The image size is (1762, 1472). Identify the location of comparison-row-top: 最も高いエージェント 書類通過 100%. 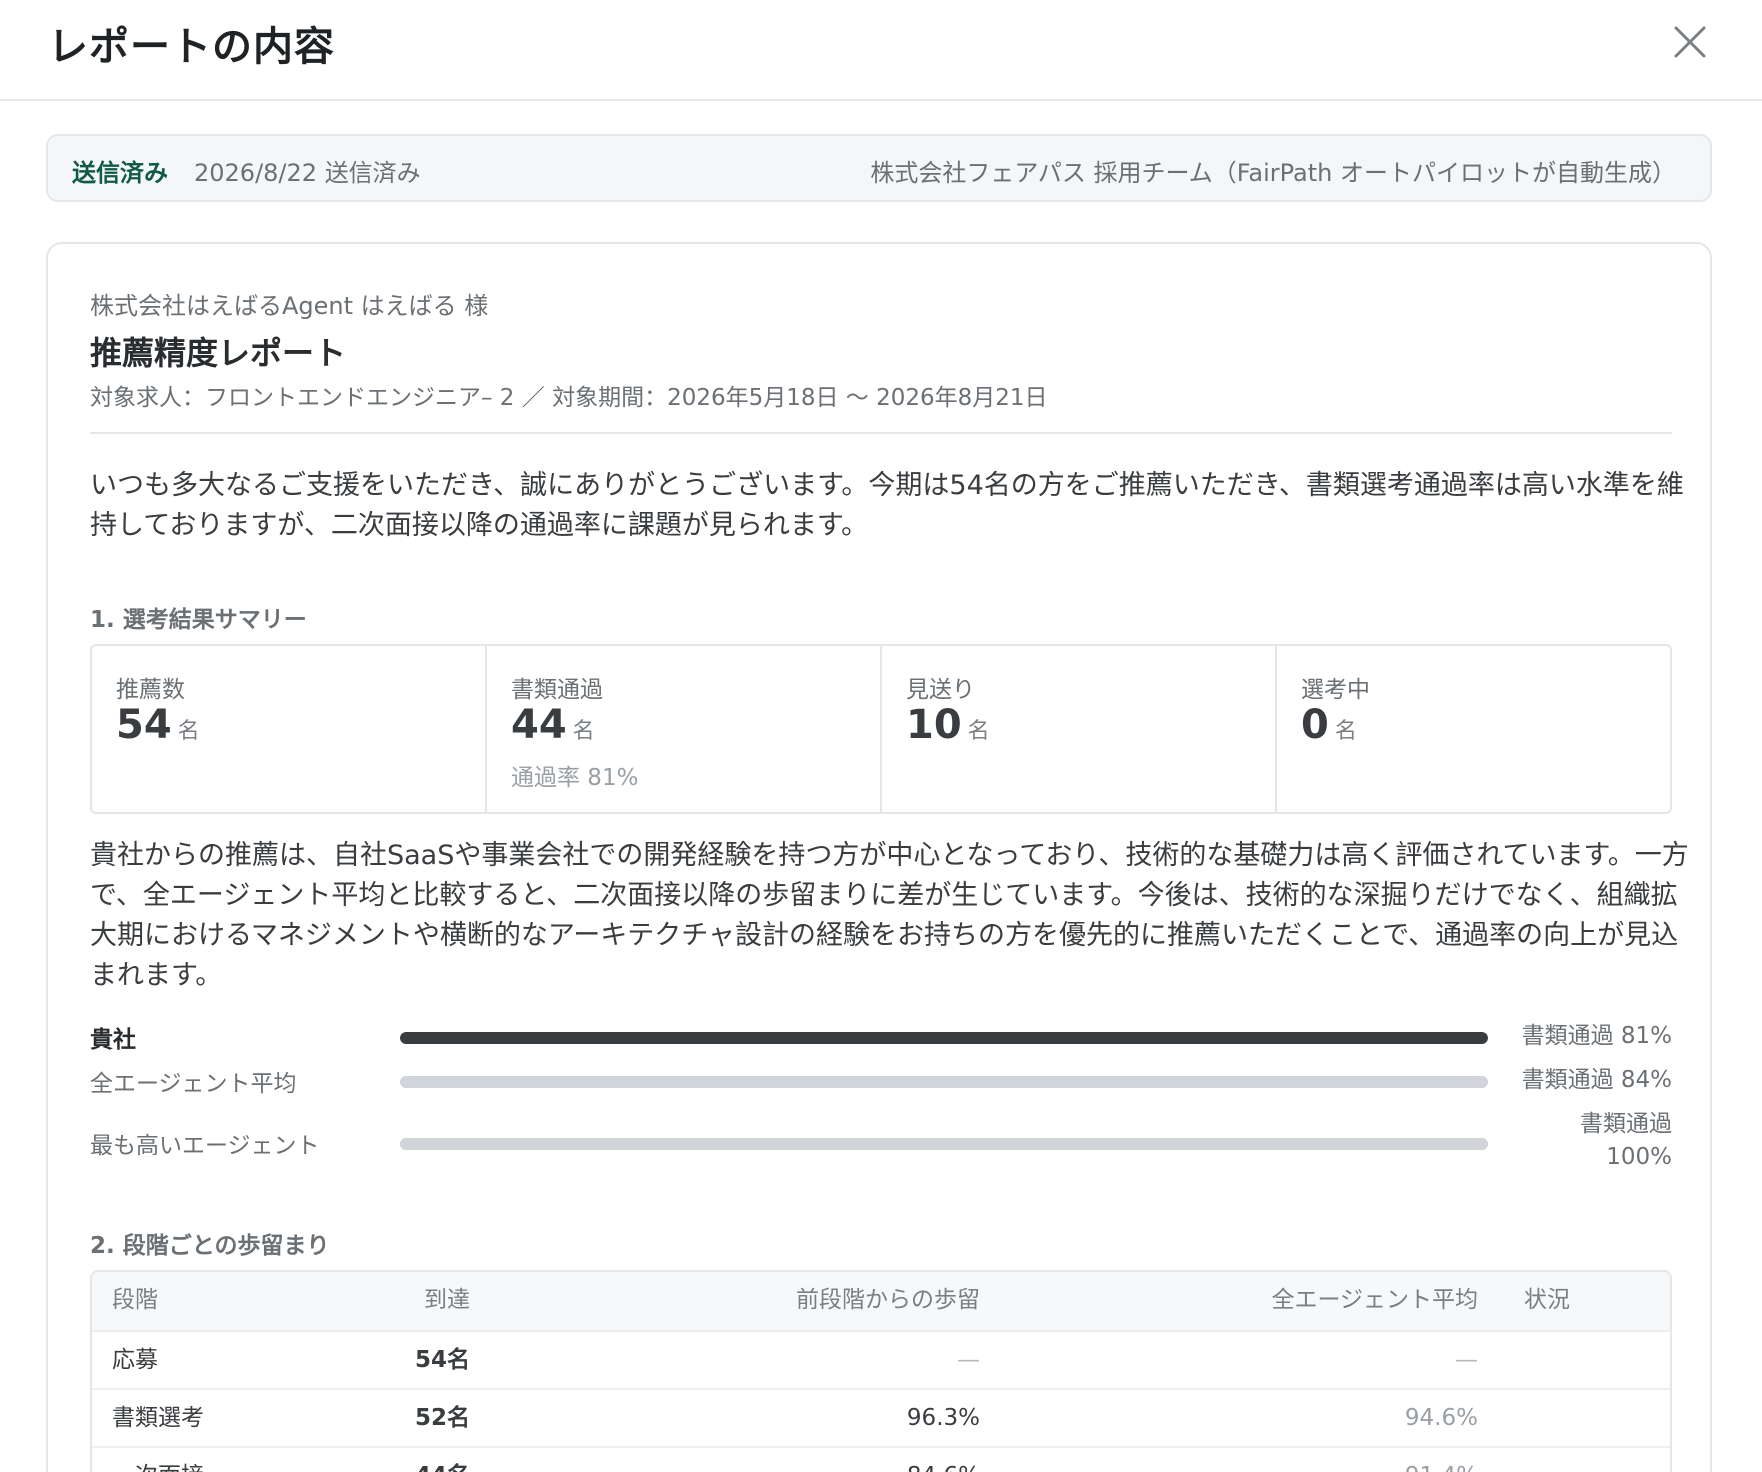
(881, 1143).